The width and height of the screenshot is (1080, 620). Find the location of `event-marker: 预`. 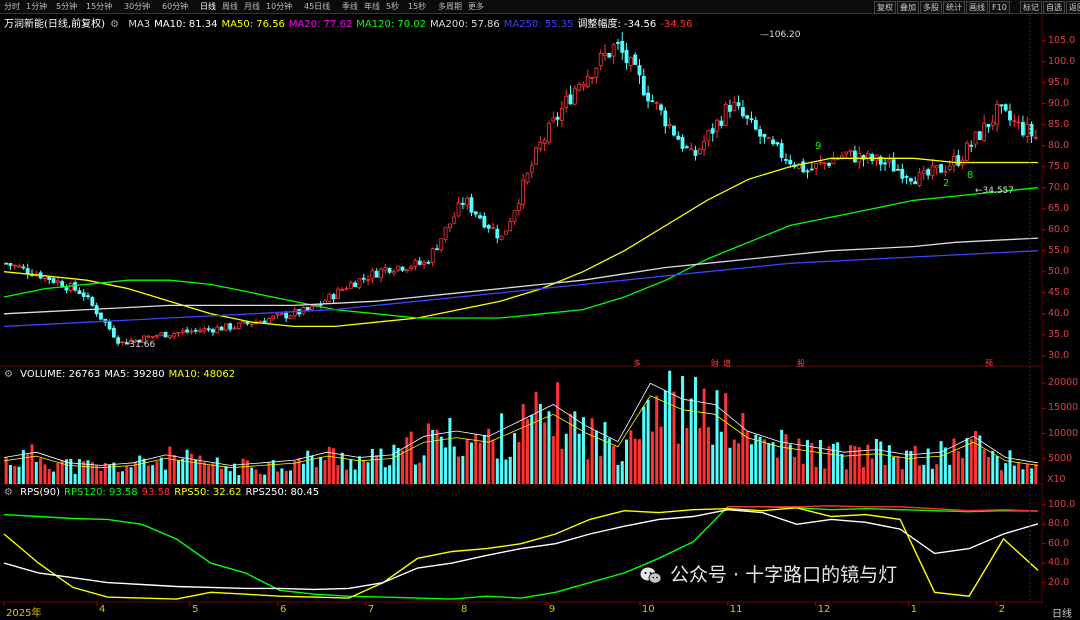

event-marker: 预 is located at coordinates (989, 363).